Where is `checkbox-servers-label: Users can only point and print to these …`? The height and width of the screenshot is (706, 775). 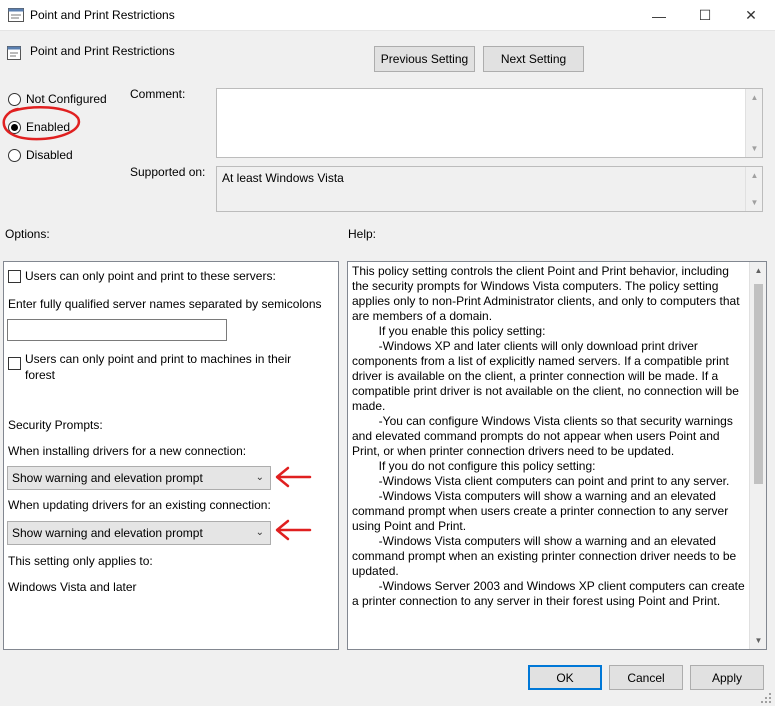 checkbox-servers-label: Users can only point and print to these … is located at coordinates (150, 276).